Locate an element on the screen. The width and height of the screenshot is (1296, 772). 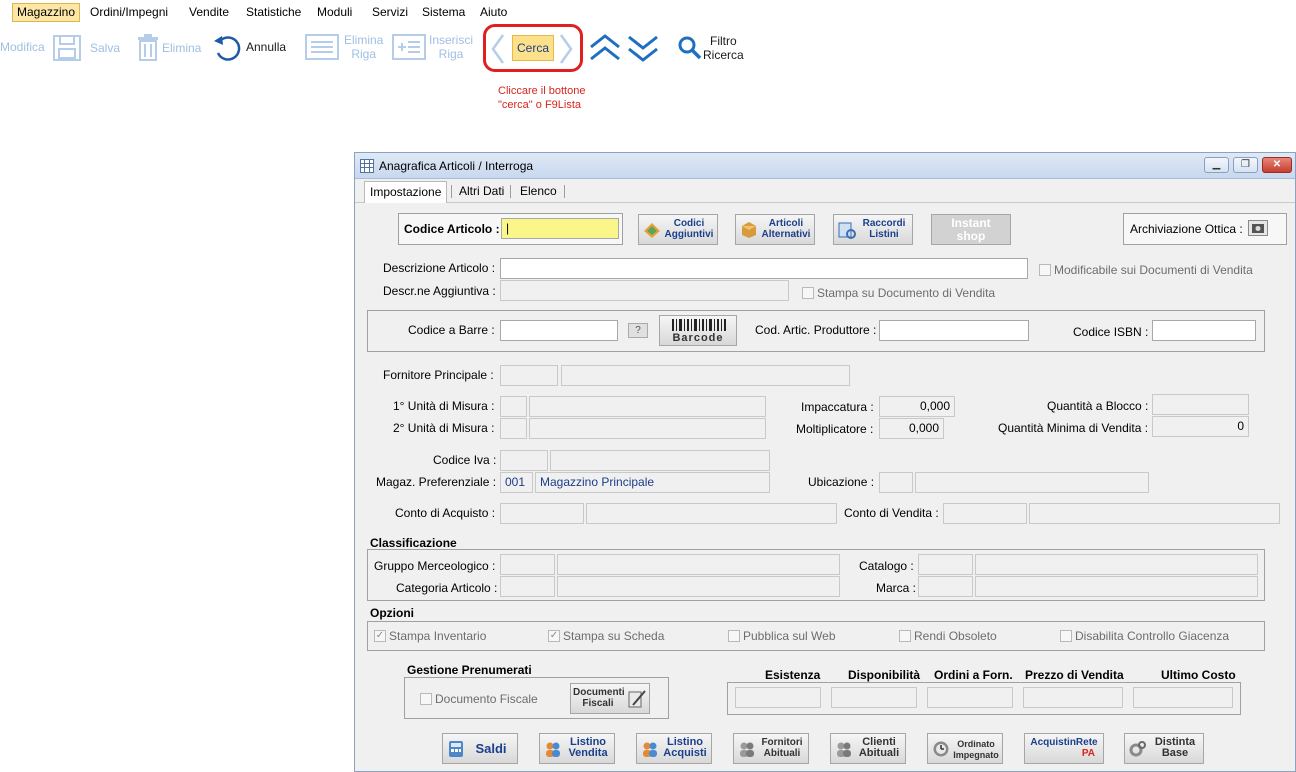
codice-iva-desc-input is located at coordinates (660, 460).